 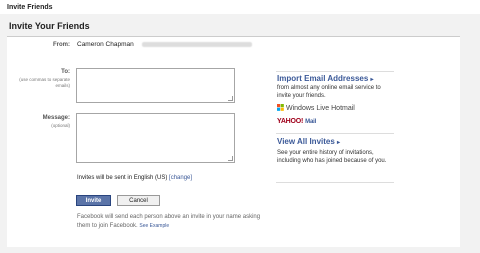 I want to click on language-text: Invites will be sent in English (US), so click(x=122, y=178).